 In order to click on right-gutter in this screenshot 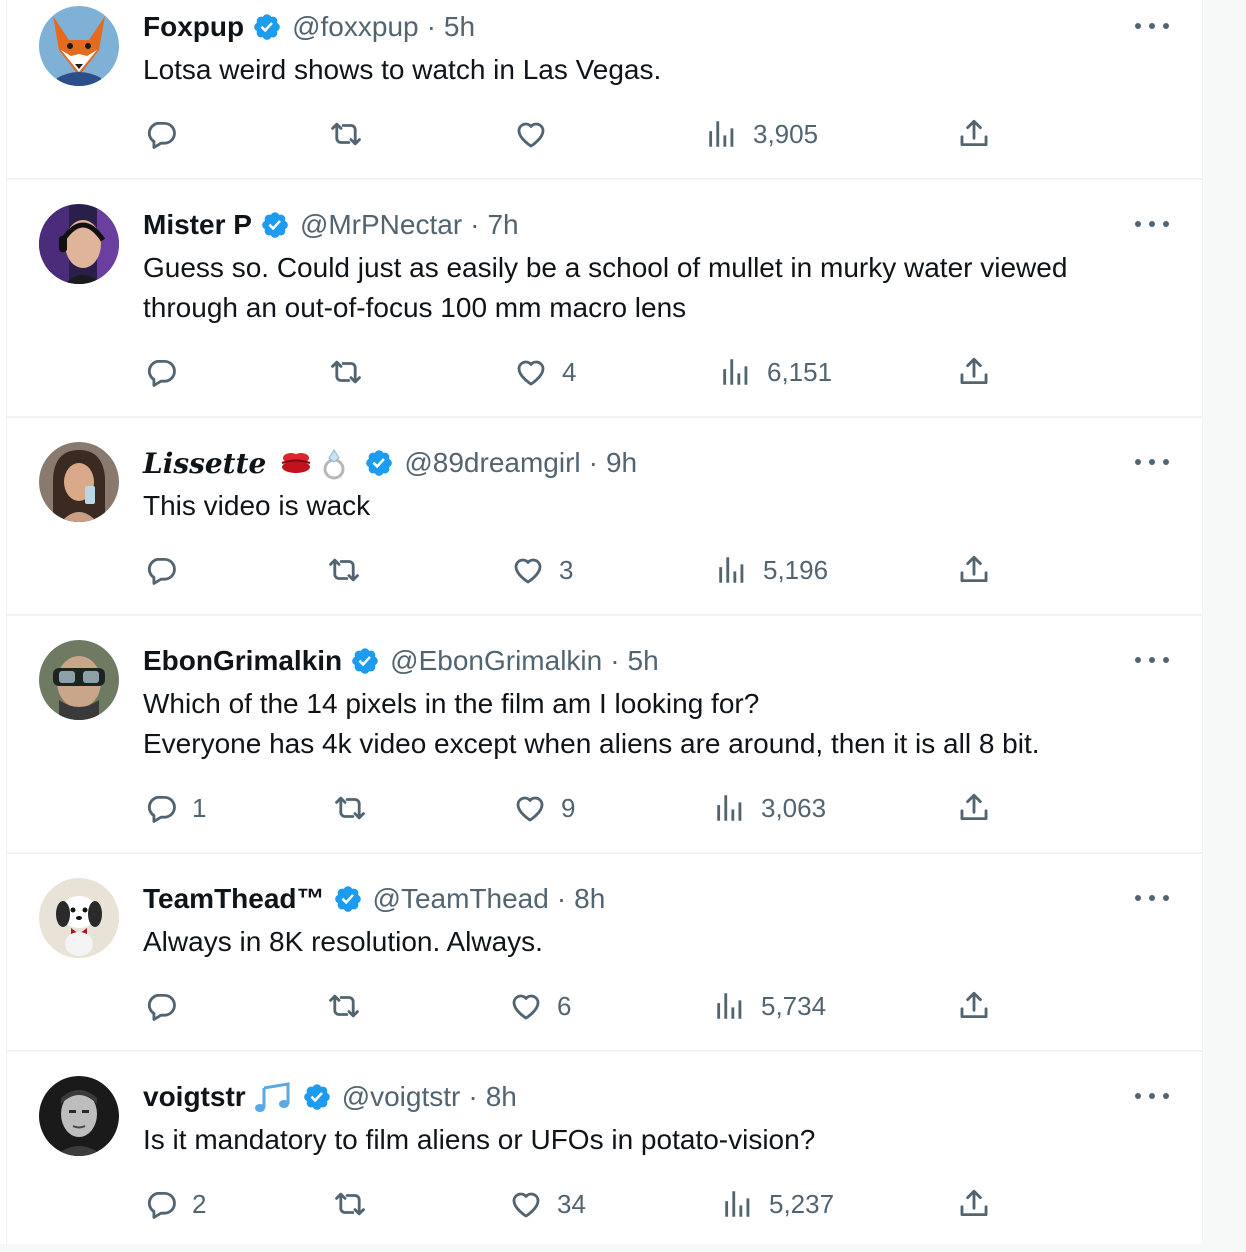, I will do `click(1224, 626)`.